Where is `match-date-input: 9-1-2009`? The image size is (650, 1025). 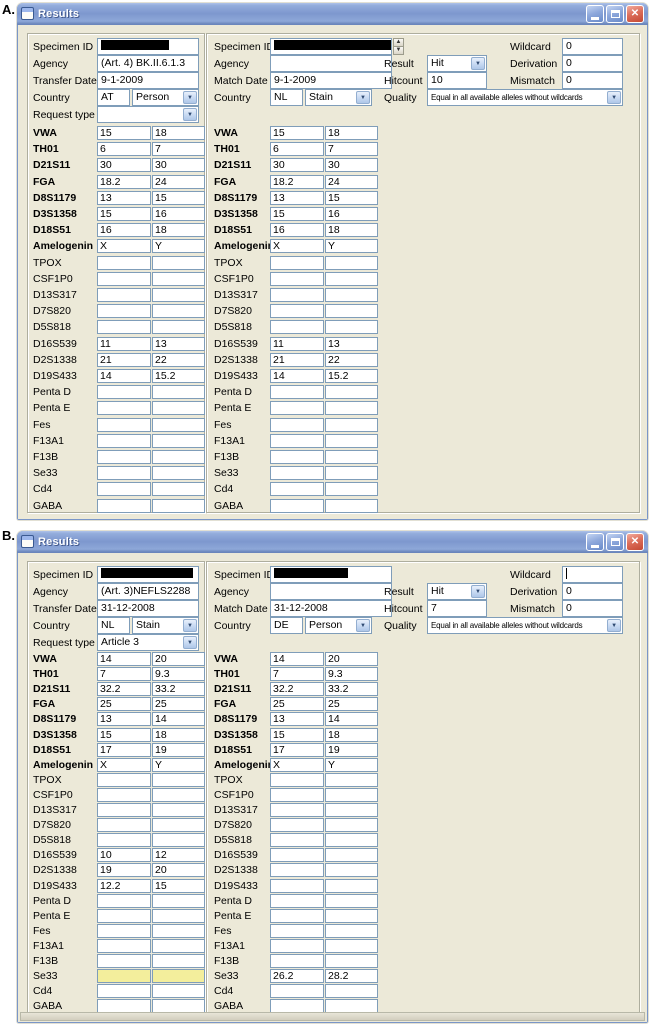
match-date-input: 9-1-2009 is located at coordinates (331, 80).